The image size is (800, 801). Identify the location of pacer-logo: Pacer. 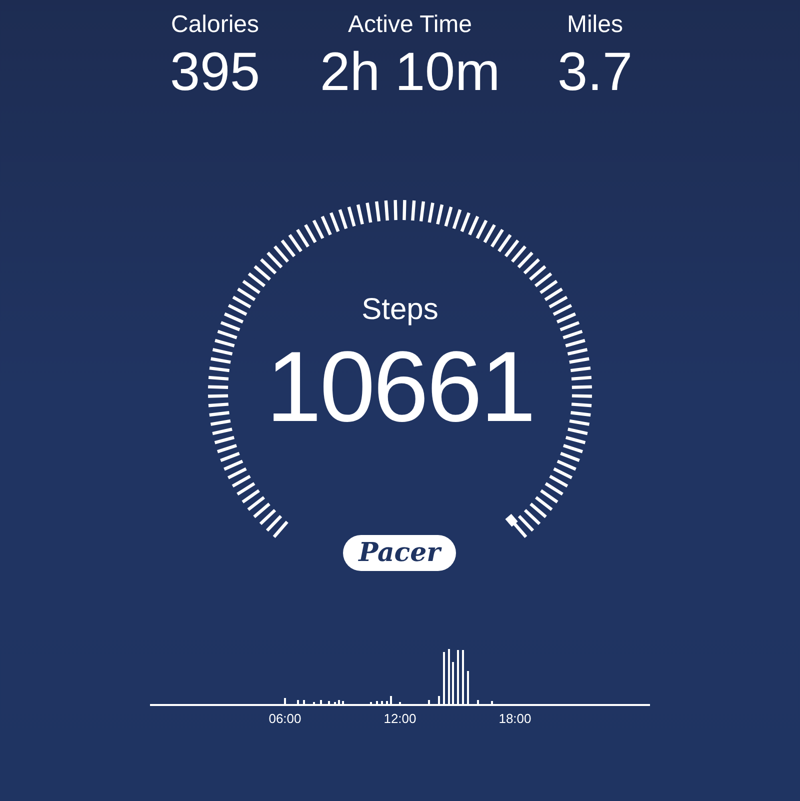
(399, 553).